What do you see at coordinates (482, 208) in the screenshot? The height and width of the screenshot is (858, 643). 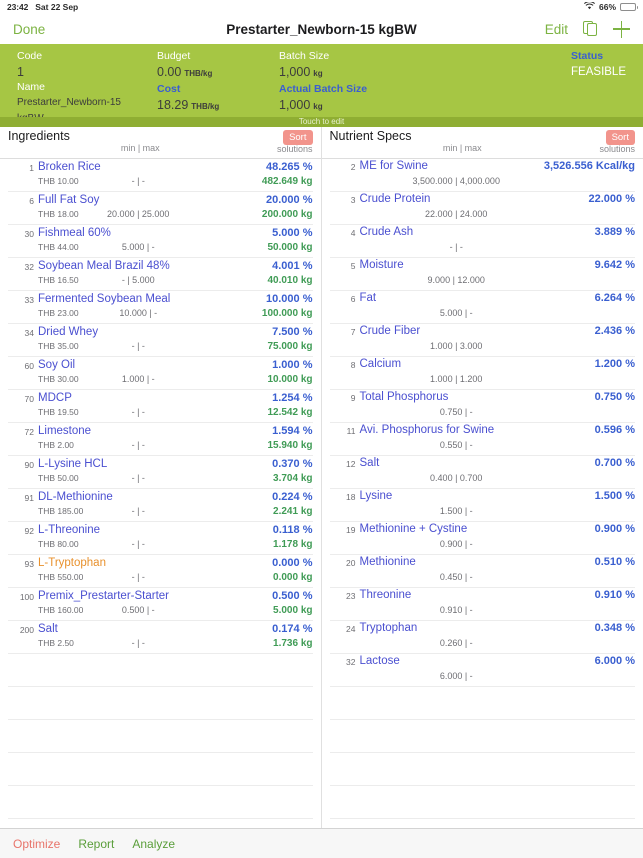 I see `table-row: 3 Crude Protein 22.000 % 22.000 | 24.000` at bounding box center [482, 208].